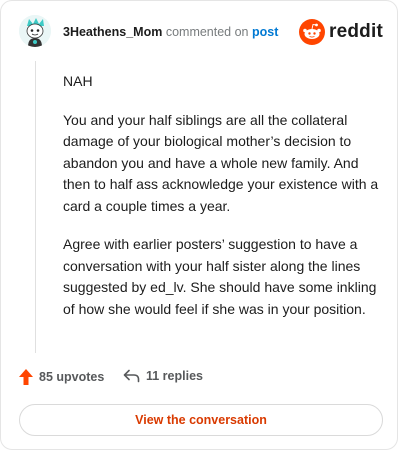 Image resolution: width=400 pixels, height=452 pixels. I want to click on comment-header: 3Heathens_Mom commented on post reddit, so click(201, 33).